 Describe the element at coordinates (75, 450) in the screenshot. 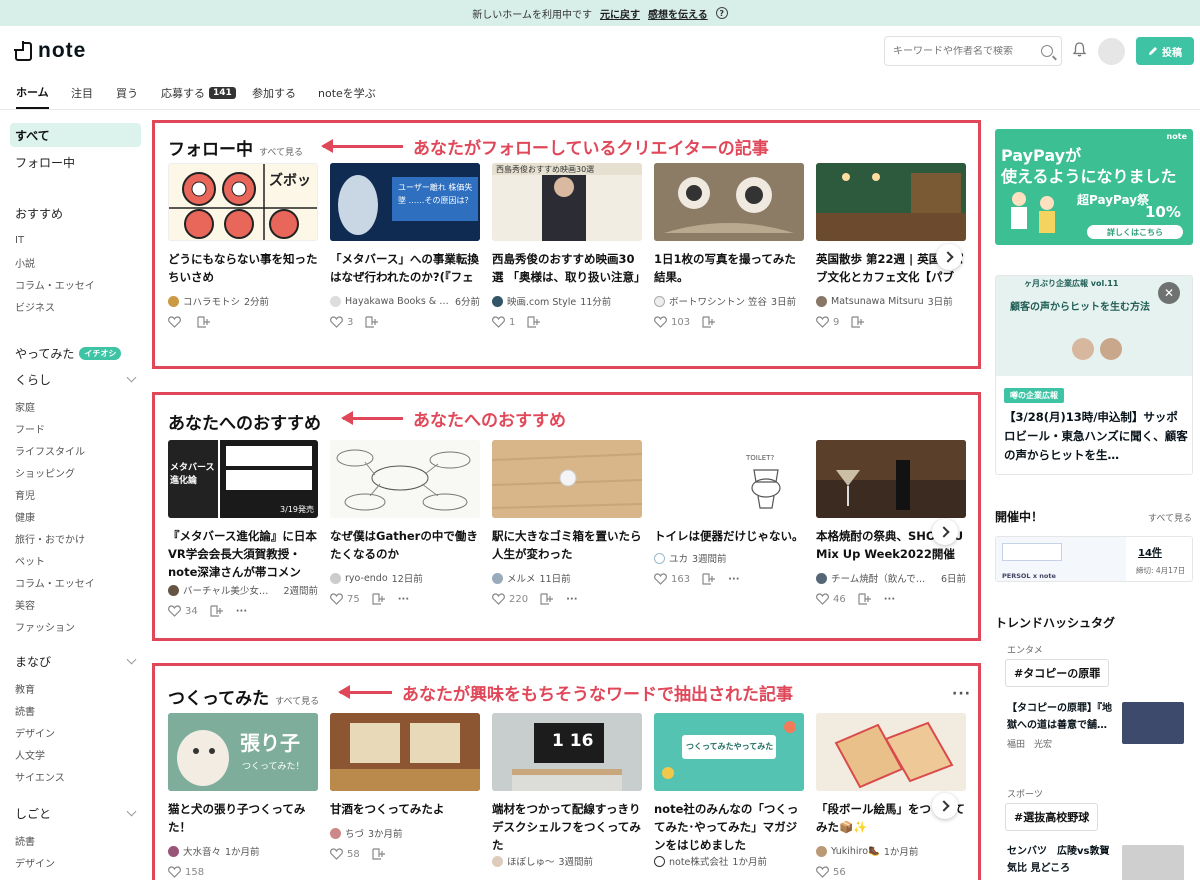

I see `sidebar-item: ライフスタイル` at that location.